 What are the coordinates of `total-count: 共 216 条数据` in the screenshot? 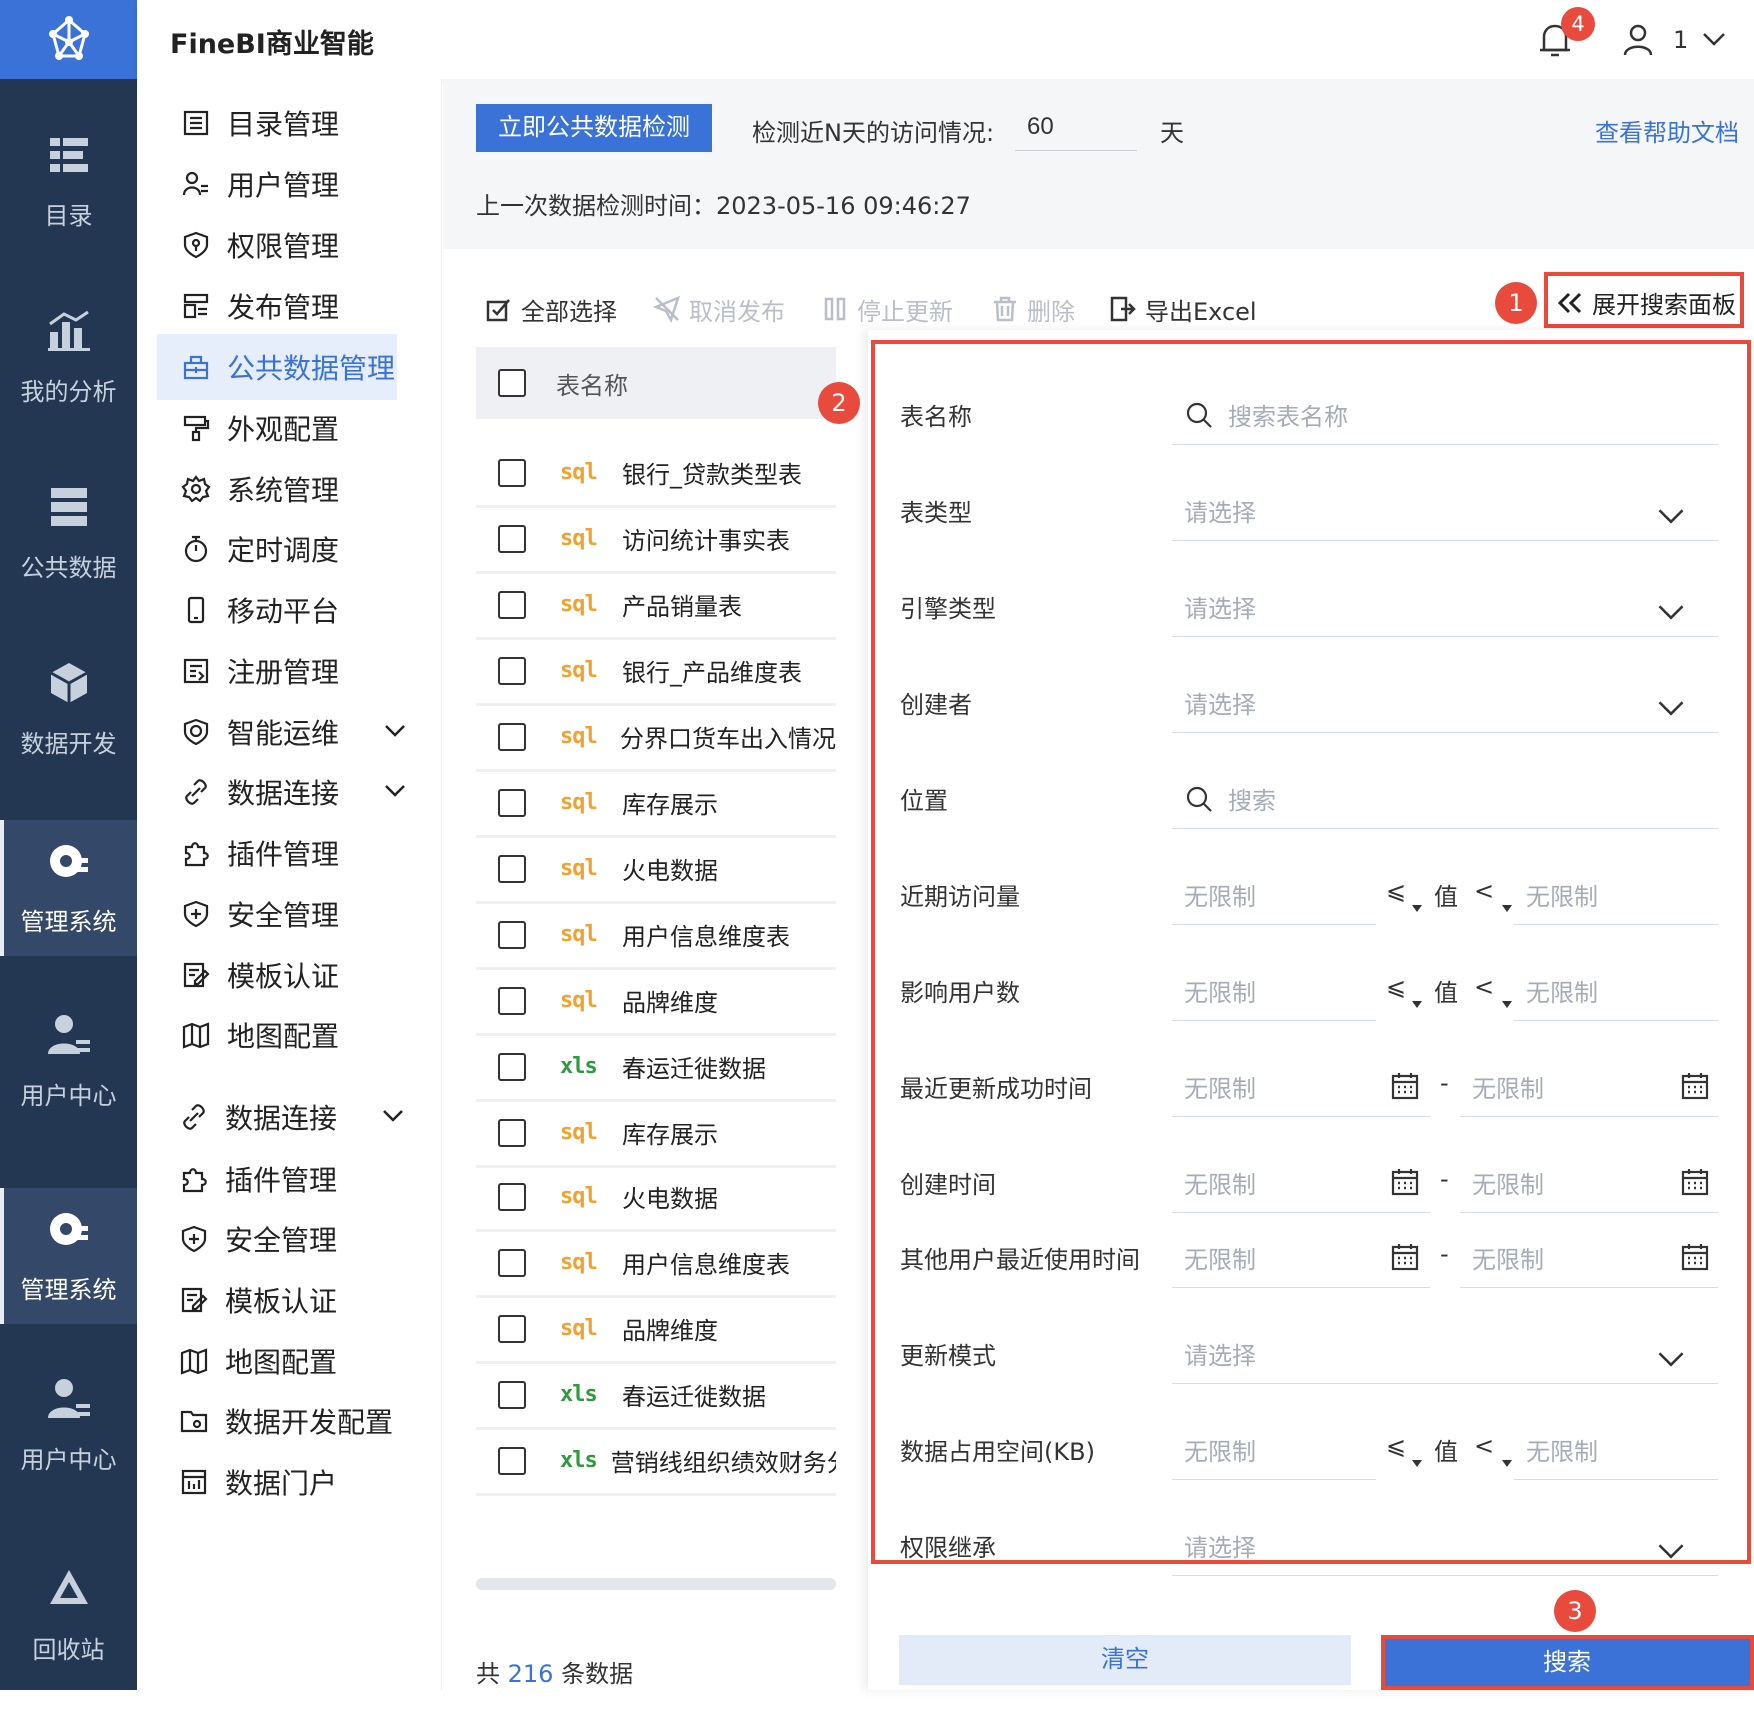 It's located at (554, 1671).